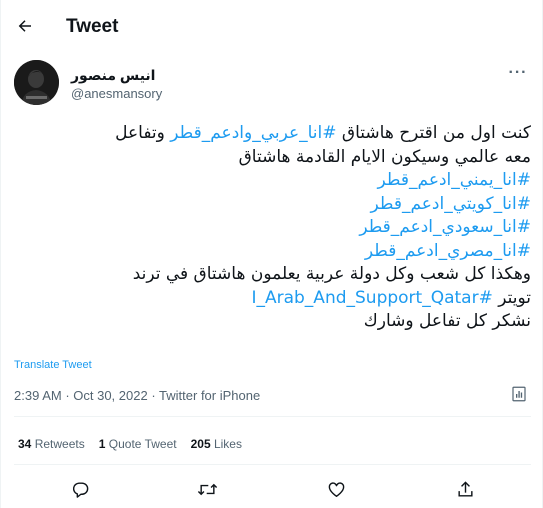  I want to click on tweet-date: Oct 30, 2022, so click(110, 395).